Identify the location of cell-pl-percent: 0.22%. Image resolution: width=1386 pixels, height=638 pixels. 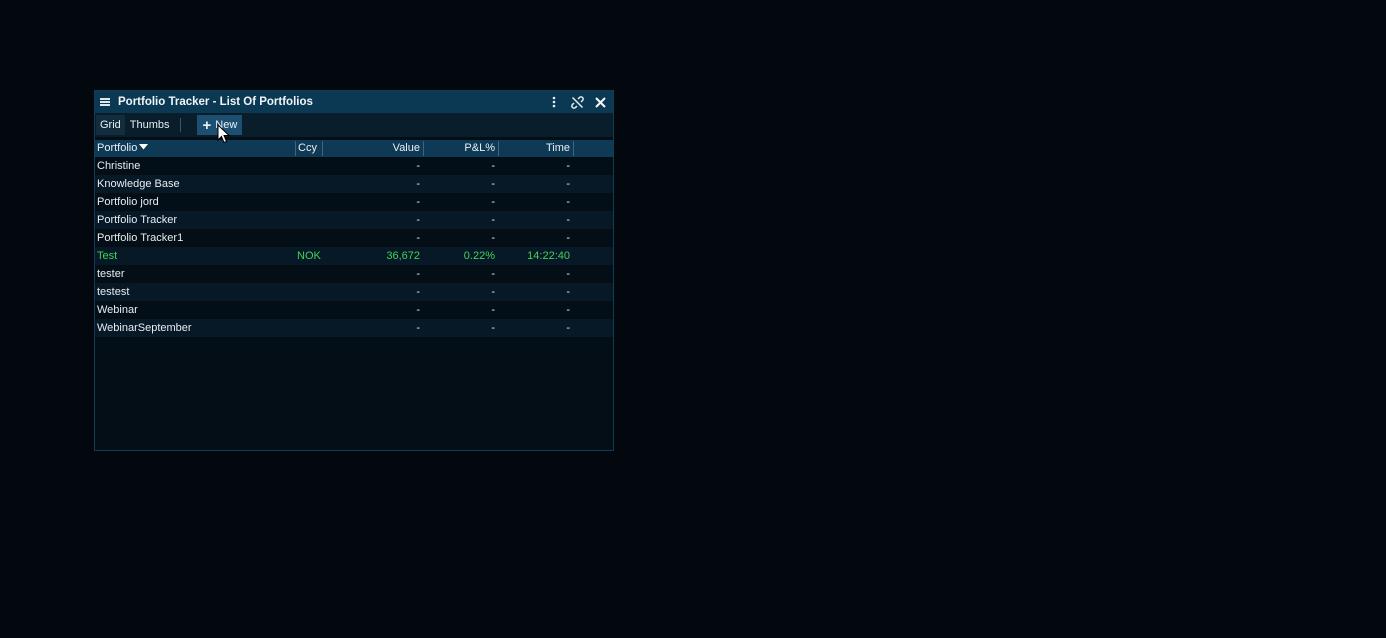
(479, 256).